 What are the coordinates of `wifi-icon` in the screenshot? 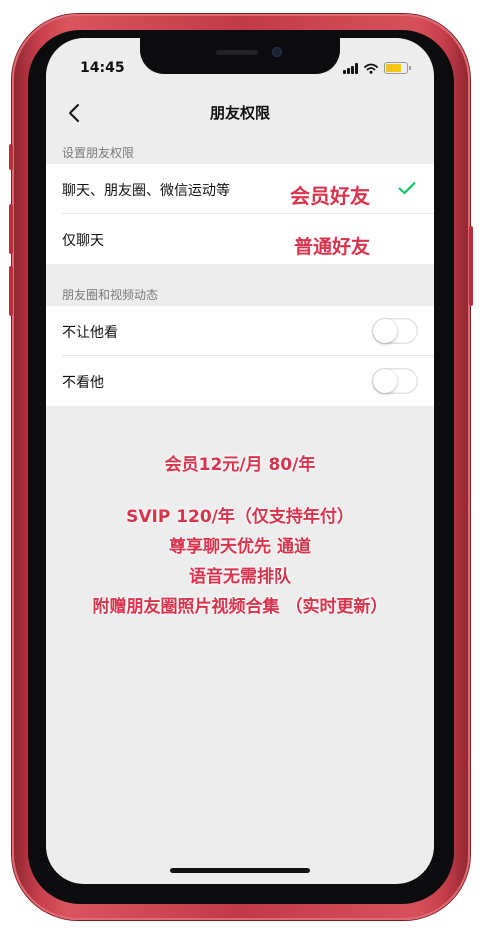 It's located at (371, 68).